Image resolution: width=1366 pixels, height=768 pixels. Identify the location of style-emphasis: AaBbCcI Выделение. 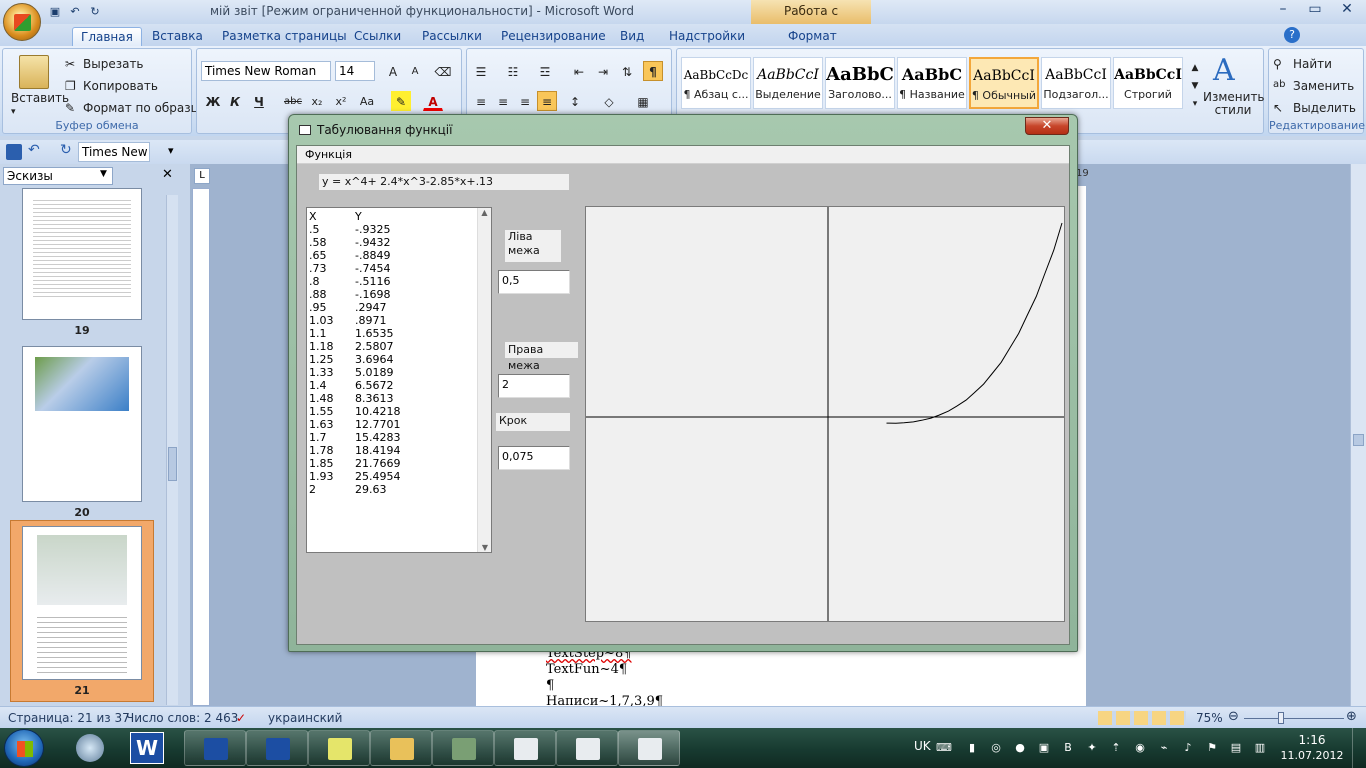
(788, 83).